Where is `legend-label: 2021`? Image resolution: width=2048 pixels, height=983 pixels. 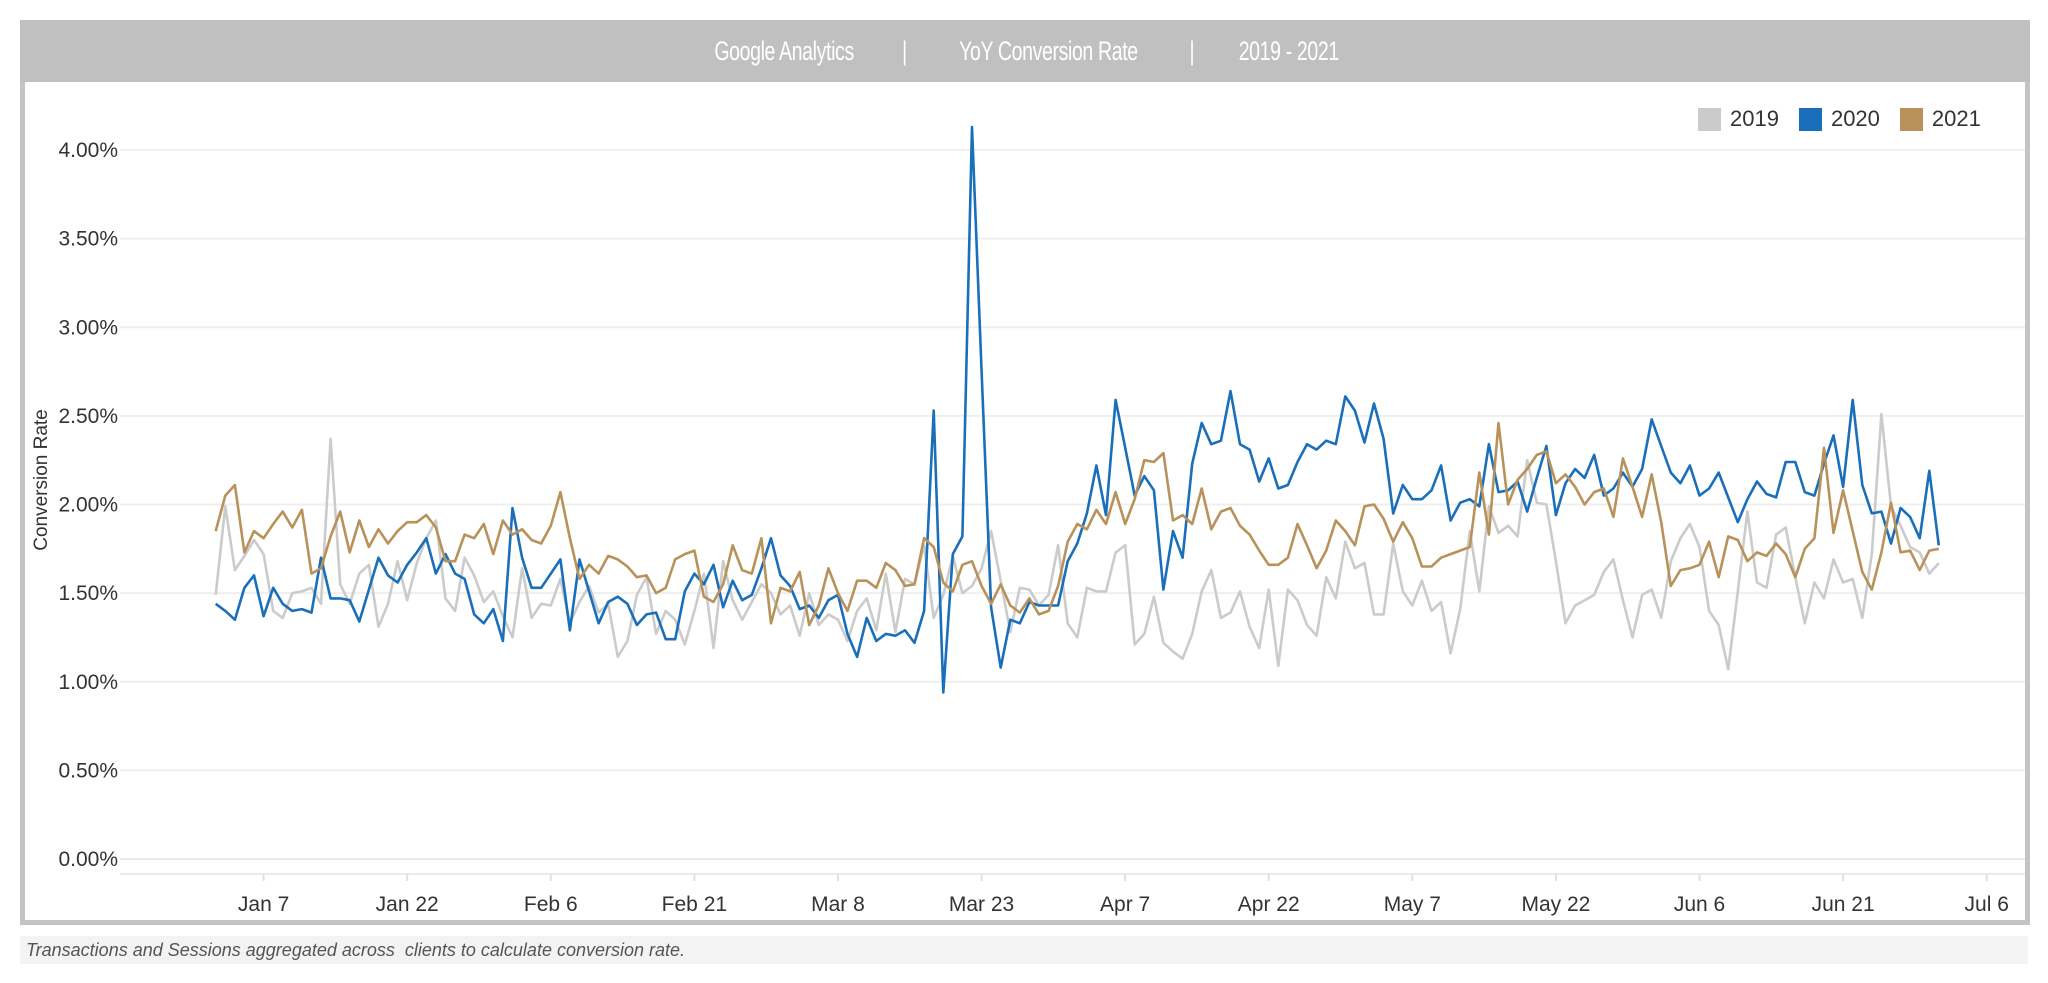 legend-label: 2021 is located at coordinates (1956, 118).